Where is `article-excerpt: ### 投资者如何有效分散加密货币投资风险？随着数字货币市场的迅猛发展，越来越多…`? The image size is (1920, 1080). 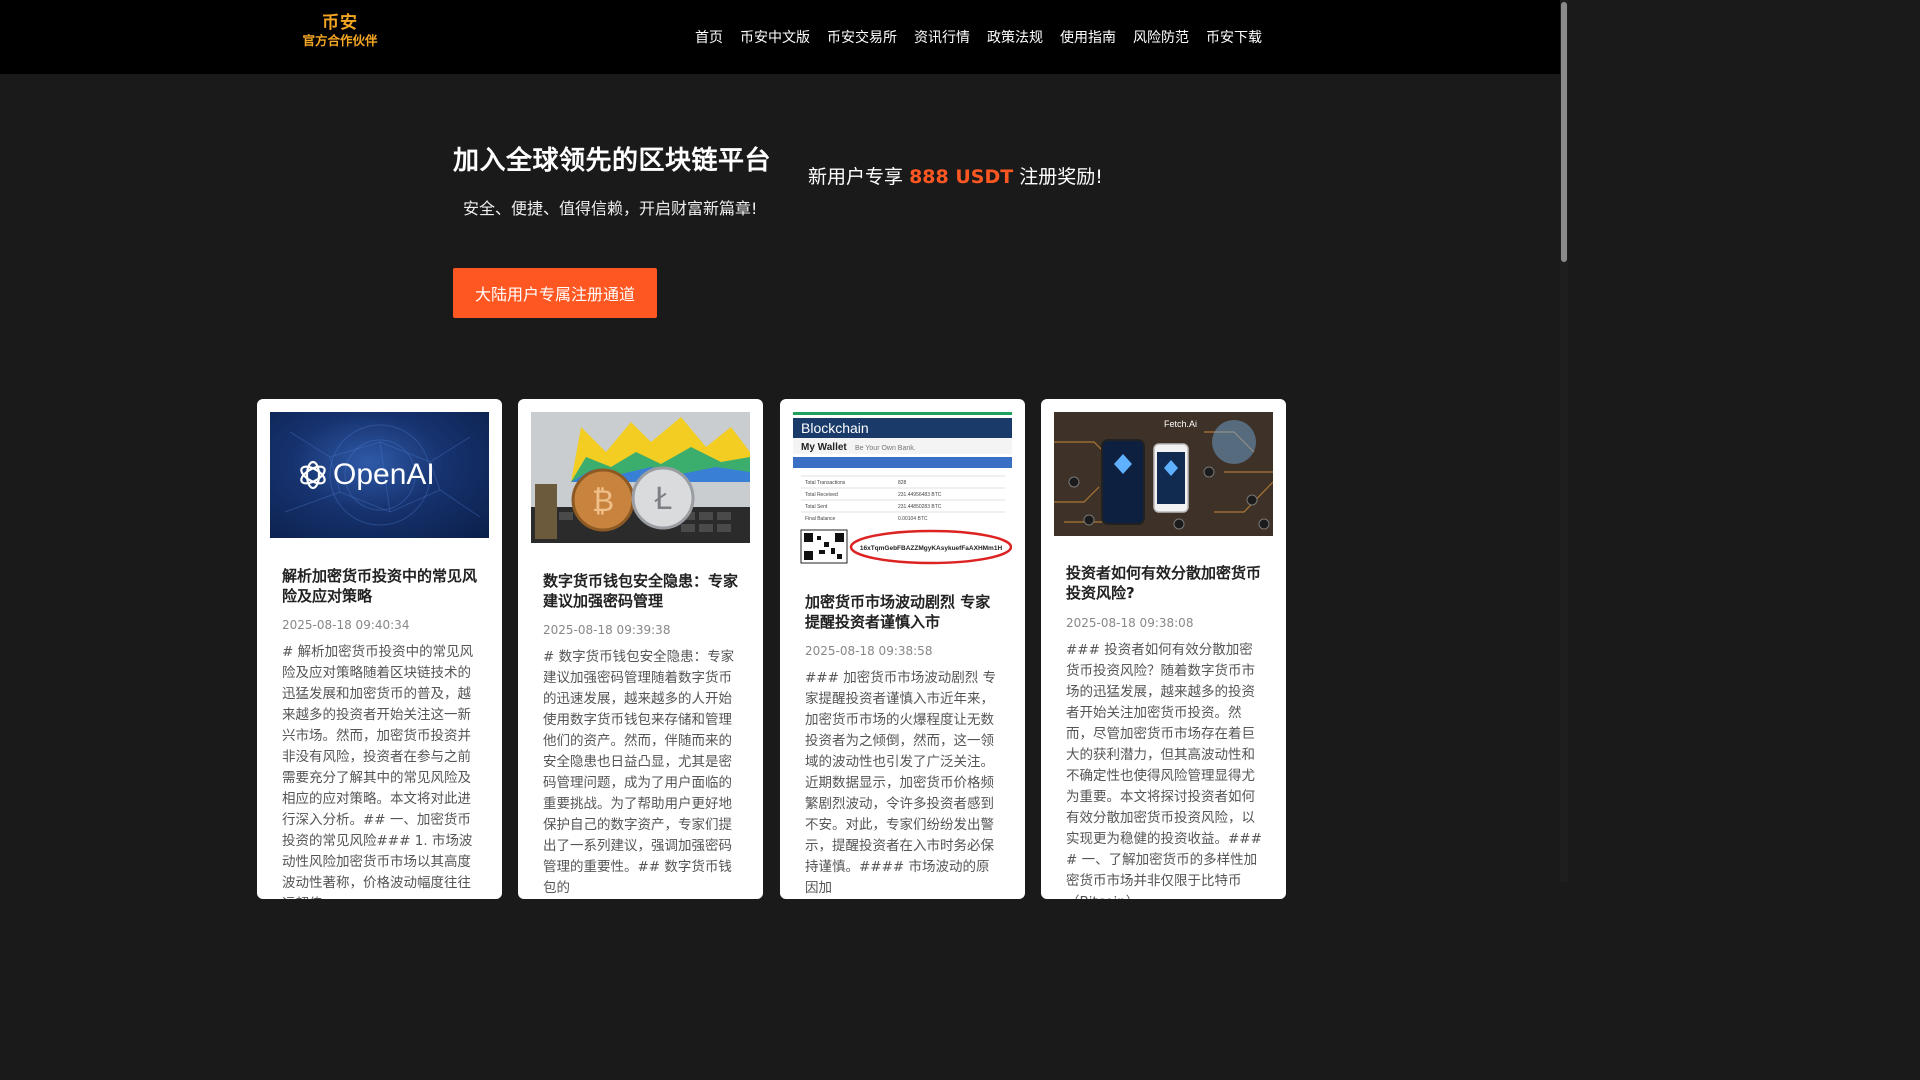
article-excerpt: ### 投资者如何有效分散加密货币投资风险？随着数字货币市场的迅猛发展，越来越多… is located at coordinates (1164, 770).